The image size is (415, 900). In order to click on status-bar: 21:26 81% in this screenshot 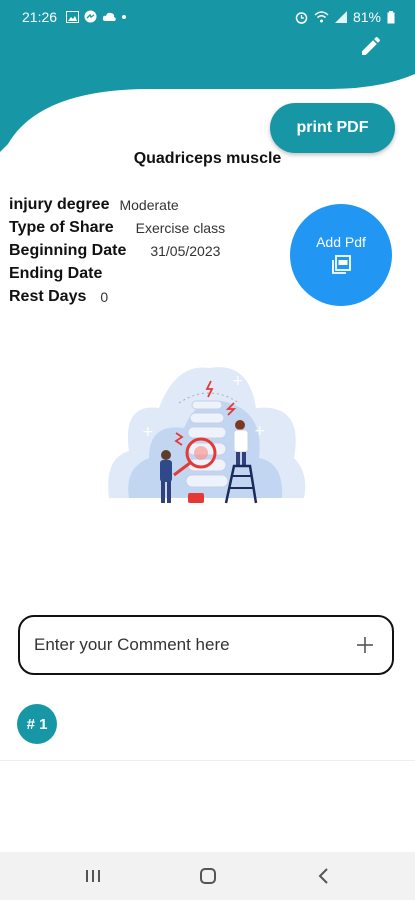, I will do `click(207, 17)`.